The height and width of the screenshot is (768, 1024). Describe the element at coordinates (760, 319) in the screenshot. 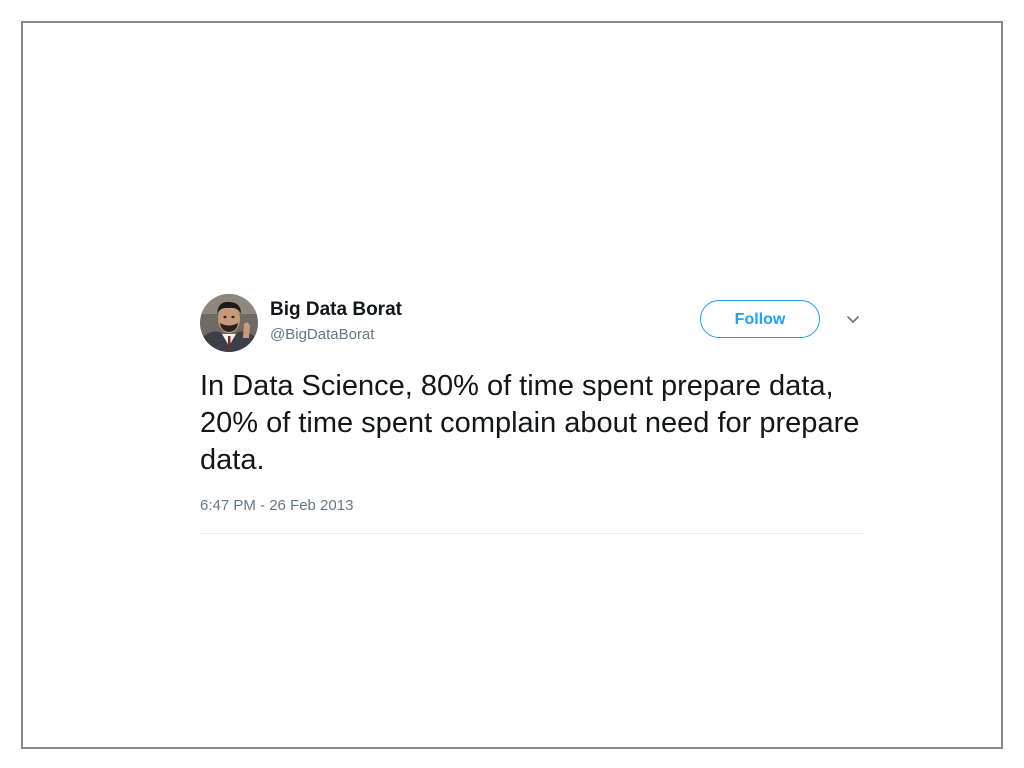

I see `follow-button: Follow` at that location.